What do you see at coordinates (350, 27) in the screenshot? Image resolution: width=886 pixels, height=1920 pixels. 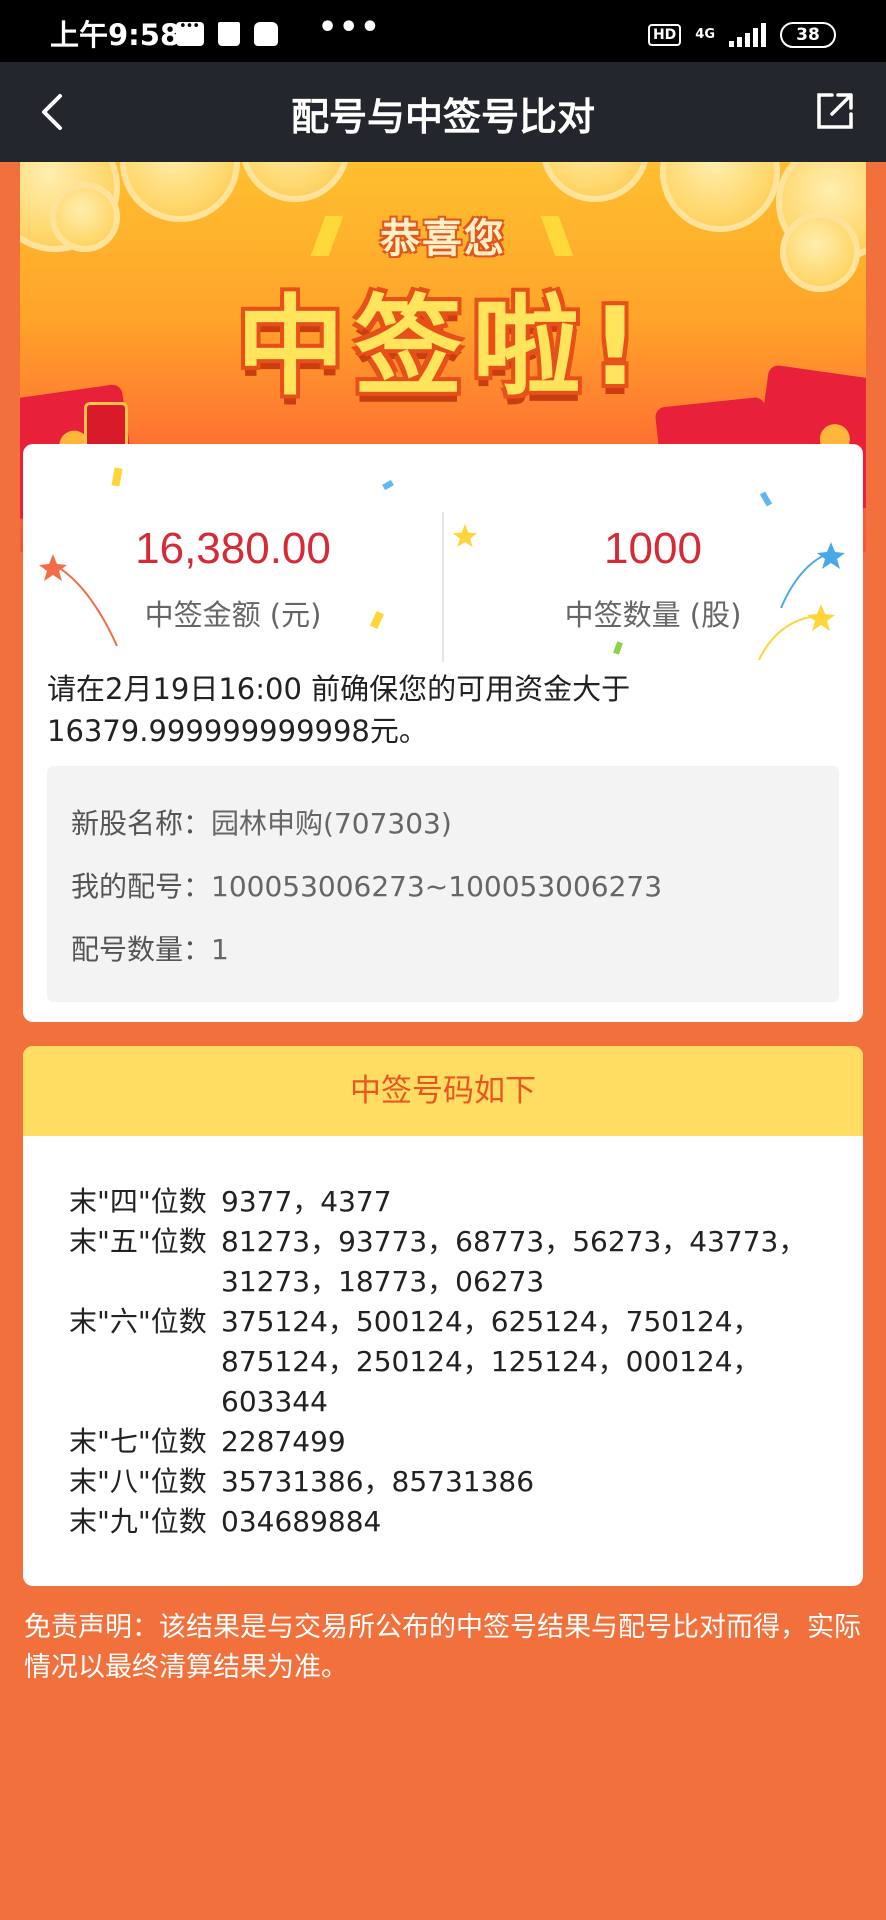 I see `more-notifications-icon: •••` at bounding box center [350, 27].